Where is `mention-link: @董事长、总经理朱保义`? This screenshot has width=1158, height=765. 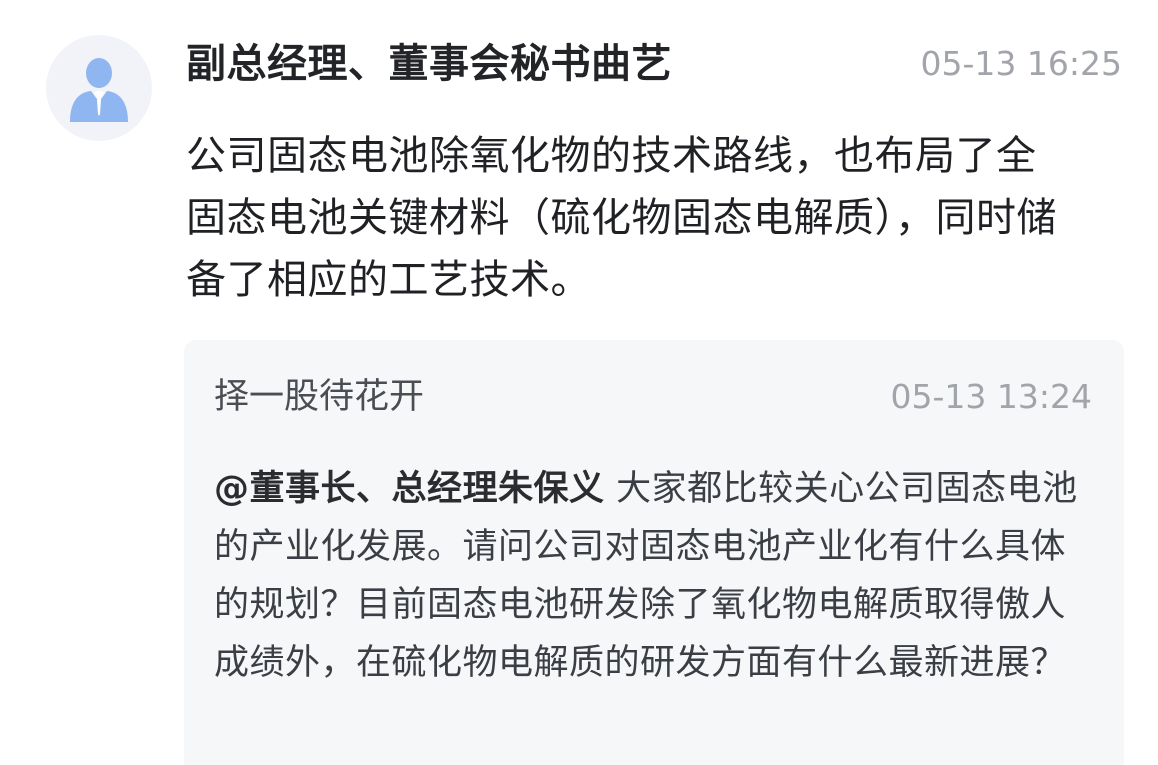
mention-link: @董事长、总经理朱保义 is located at coordinates (409, 489).